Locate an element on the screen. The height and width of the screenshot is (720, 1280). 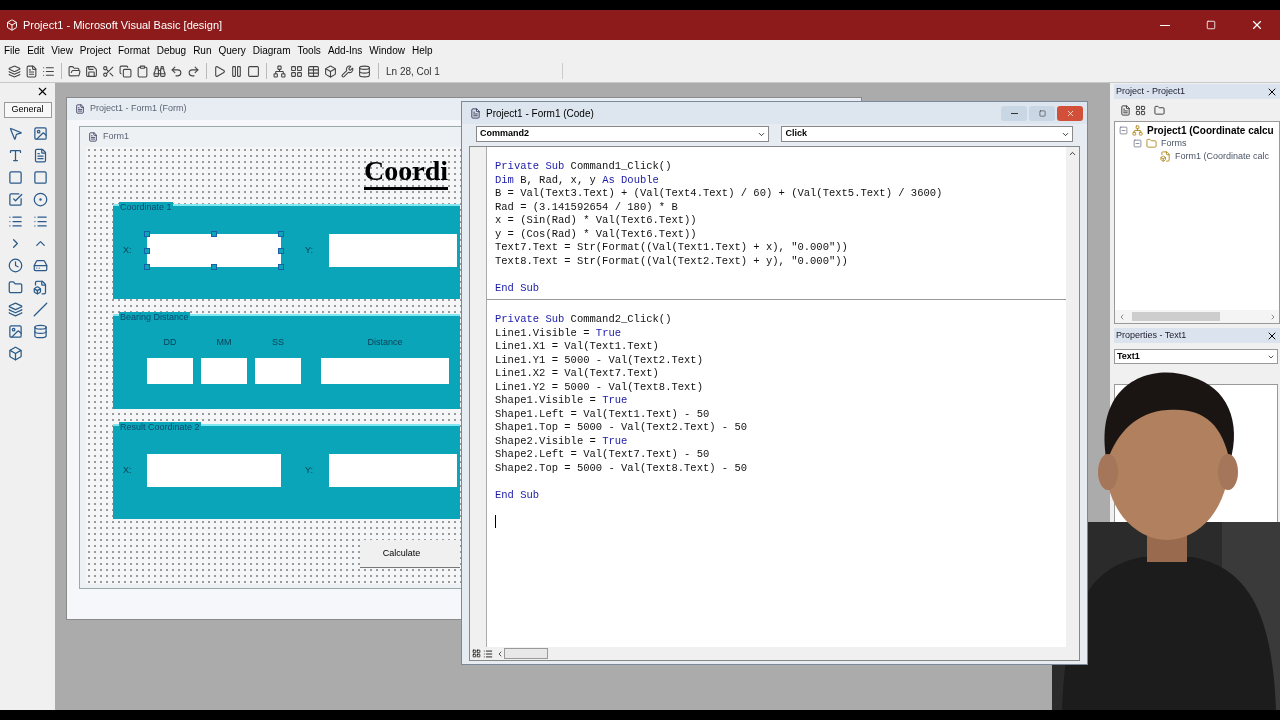
menu-item: Format is located at coordinates (134, 50).